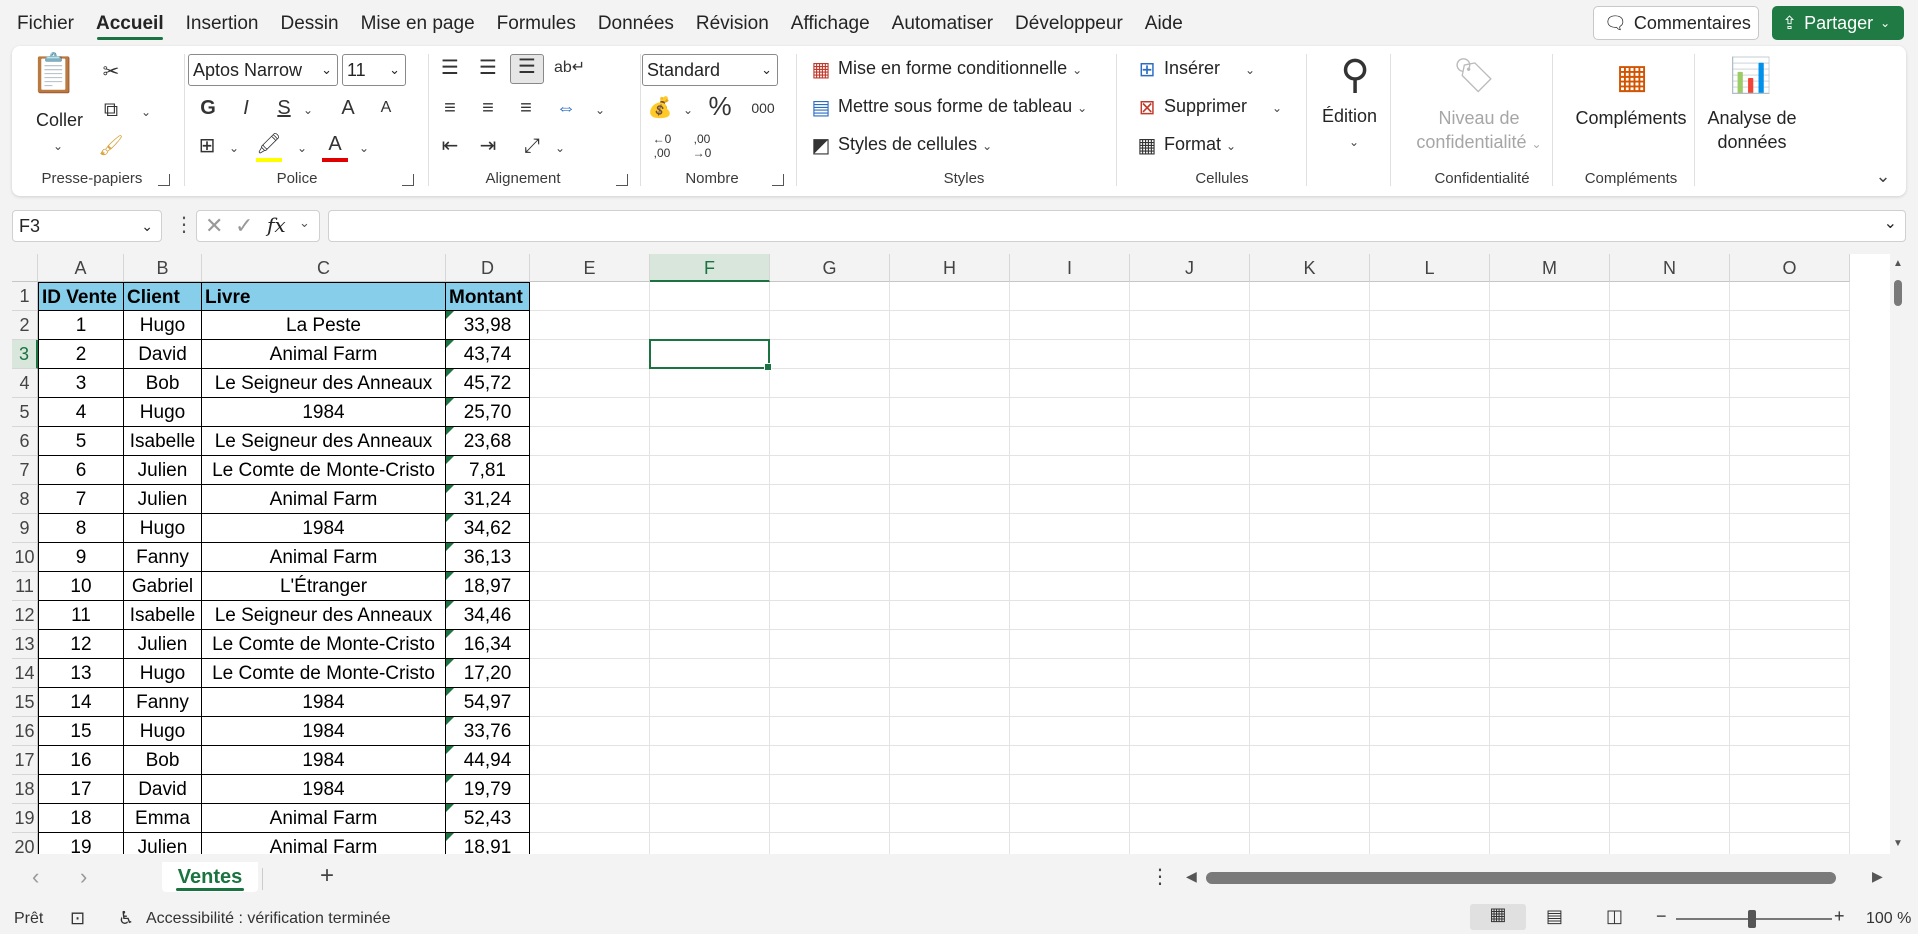  What do you see at coordinates (81, 615) in the screenshot?
I see `table-cell: 11` at bounding box center [81, 615].